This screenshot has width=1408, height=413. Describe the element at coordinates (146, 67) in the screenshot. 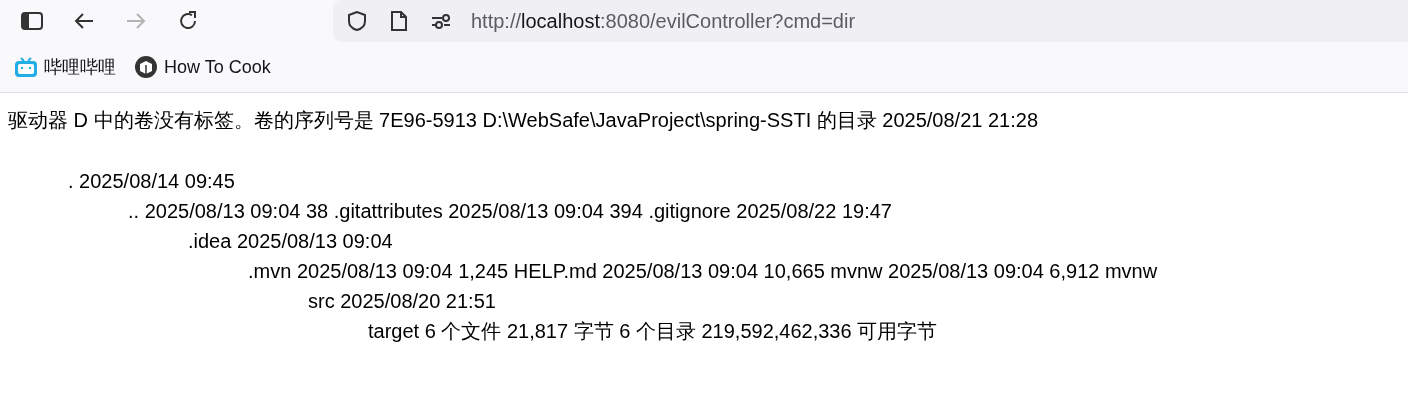

I see `book-icon` at that location.